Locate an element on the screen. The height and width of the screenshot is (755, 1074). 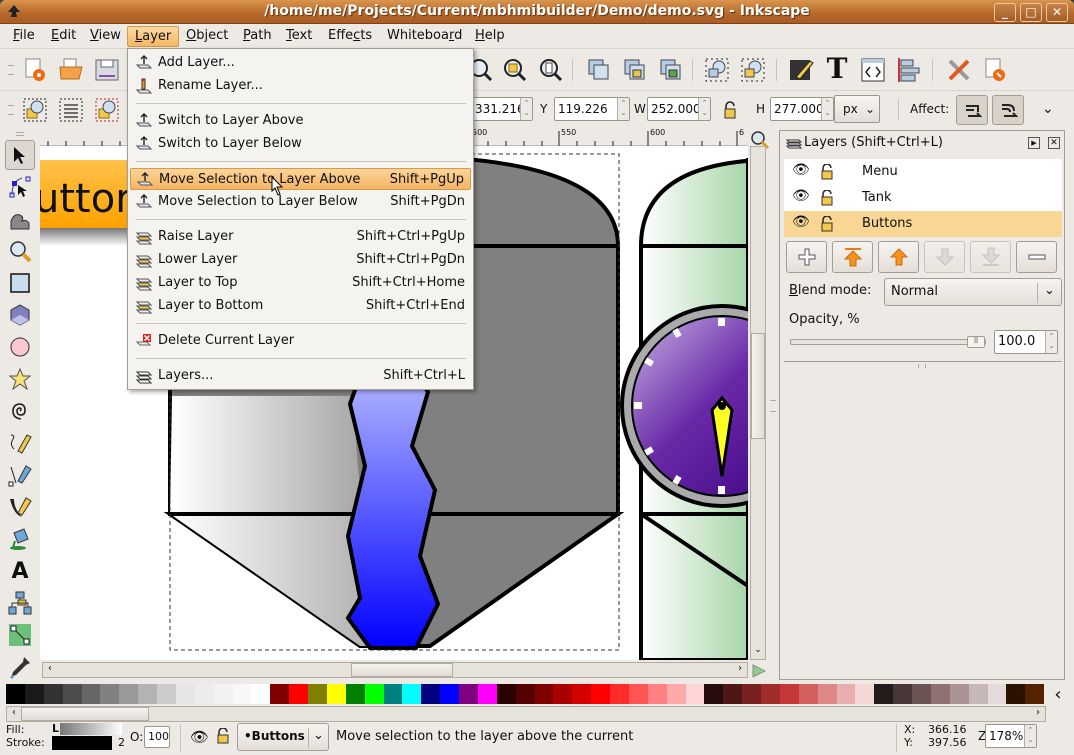
visibility-eye-icon: 👁 is located at coordinates (801, 170).